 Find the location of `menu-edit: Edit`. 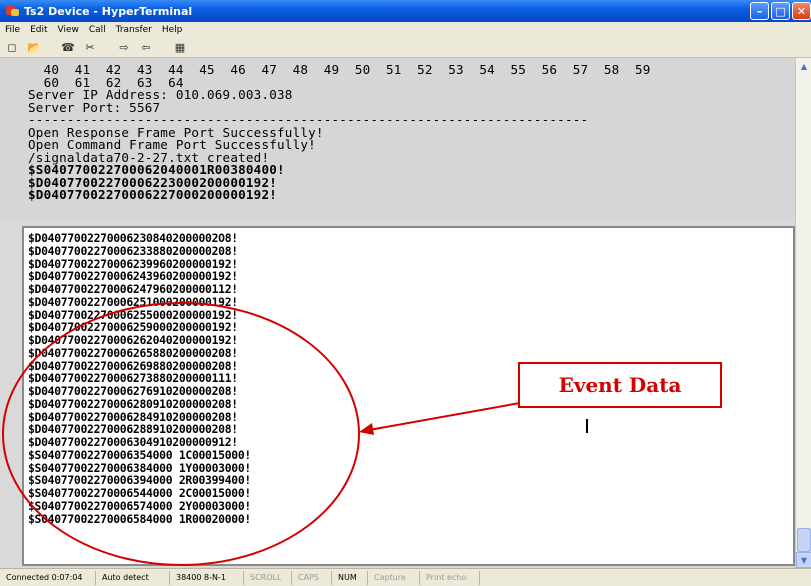

menu-edit: Edit is located at coordinates (38, 30).